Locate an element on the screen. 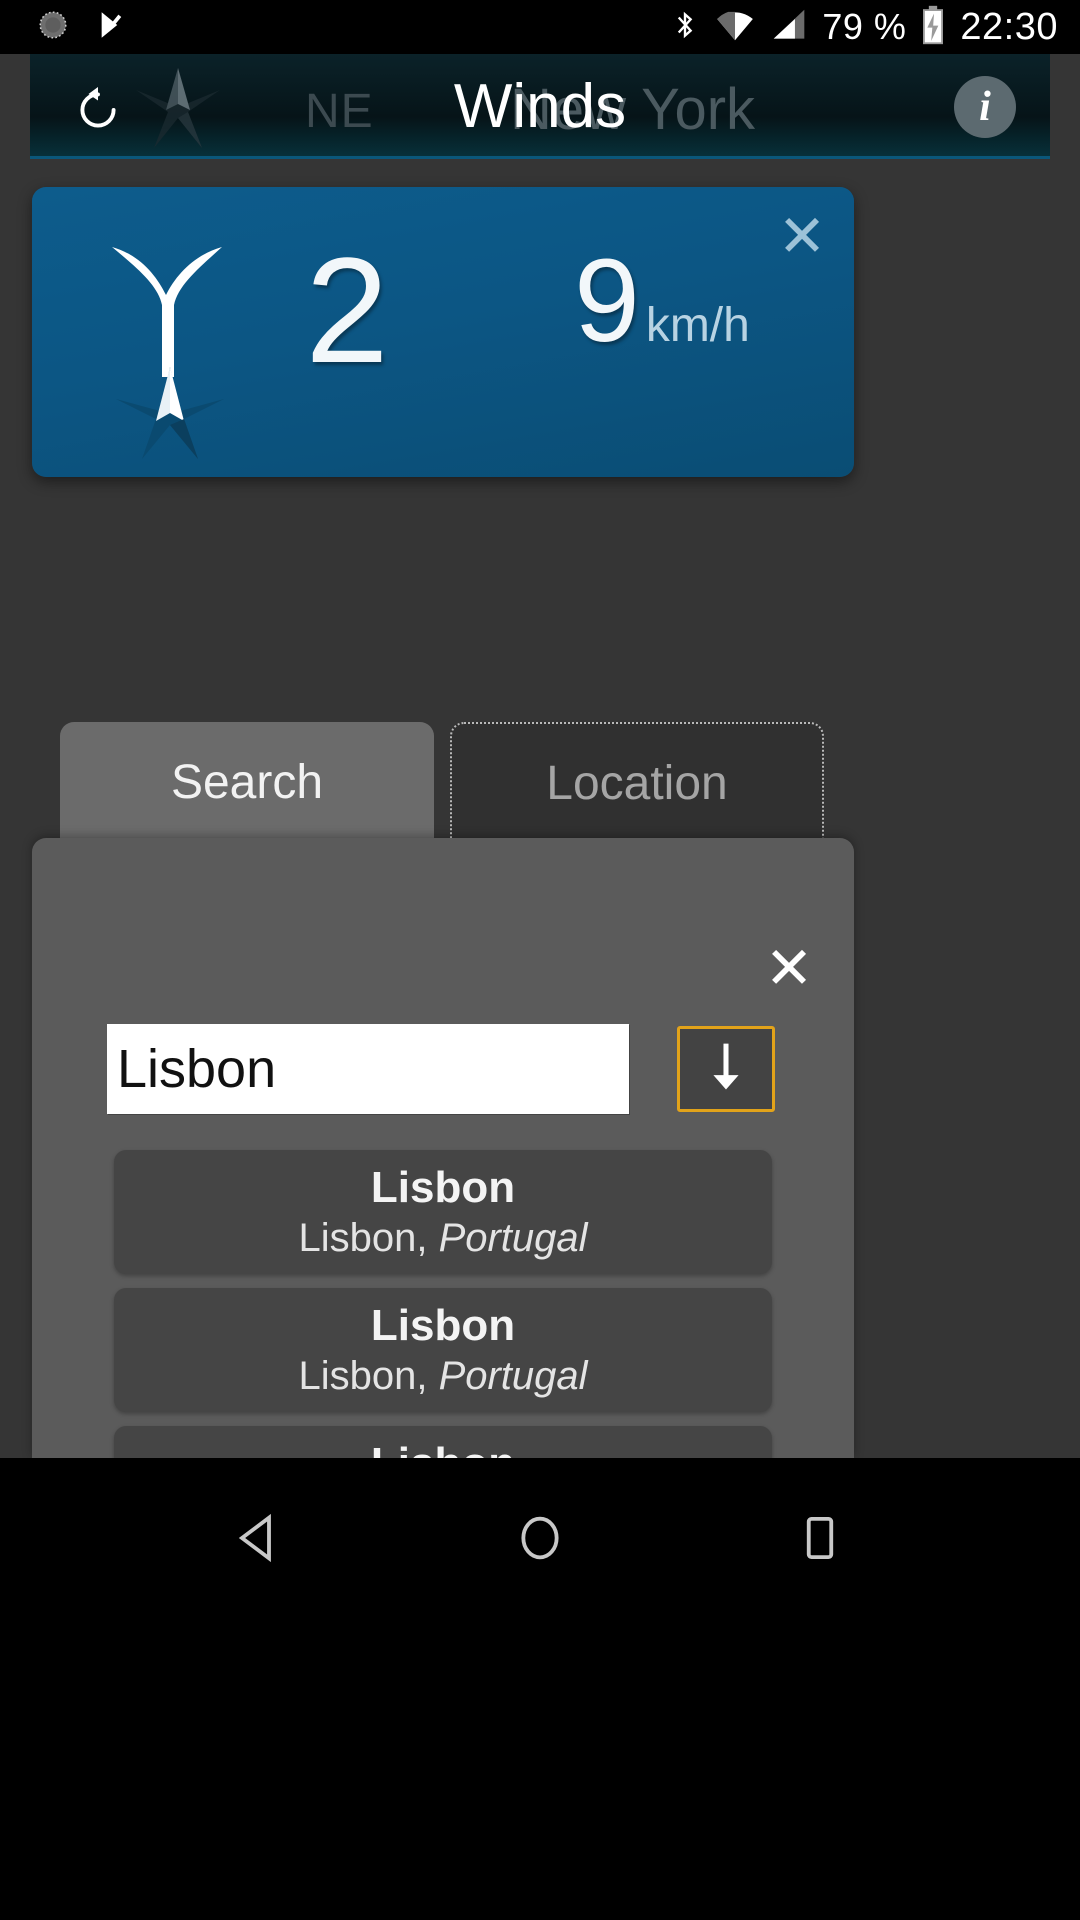 The image size is (1080, 1920). tab-location-label: Location is located at coordinates (637, 783).